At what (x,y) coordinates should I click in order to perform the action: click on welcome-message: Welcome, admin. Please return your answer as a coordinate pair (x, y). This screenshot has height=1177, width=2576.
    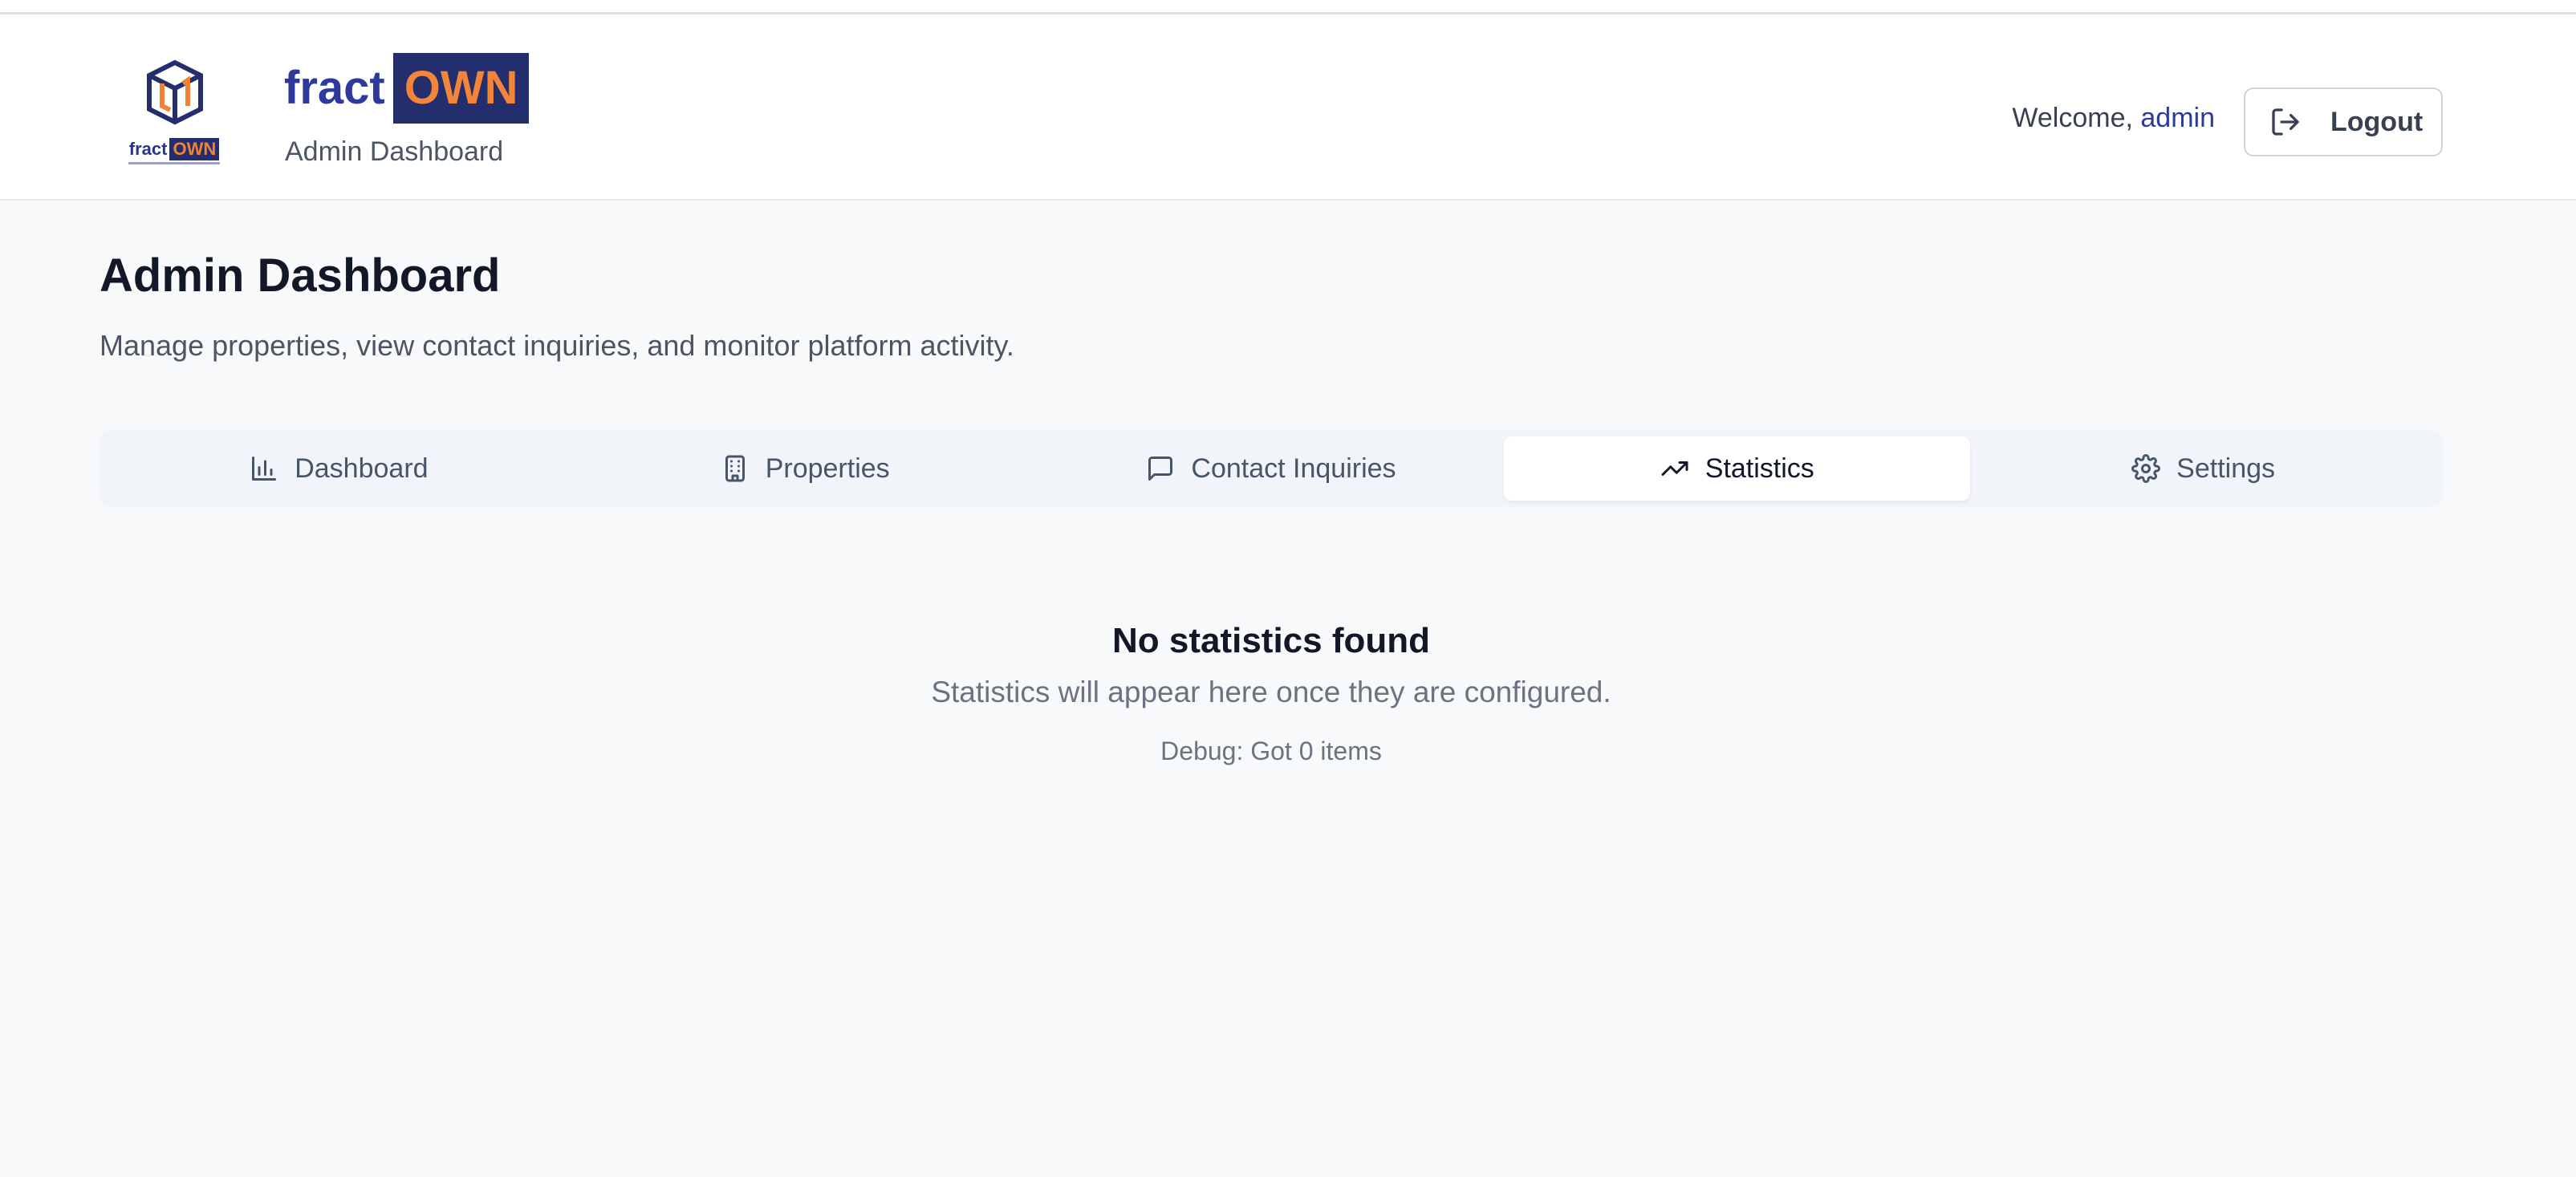
    Looking at the image, I should click on (2113, 118).